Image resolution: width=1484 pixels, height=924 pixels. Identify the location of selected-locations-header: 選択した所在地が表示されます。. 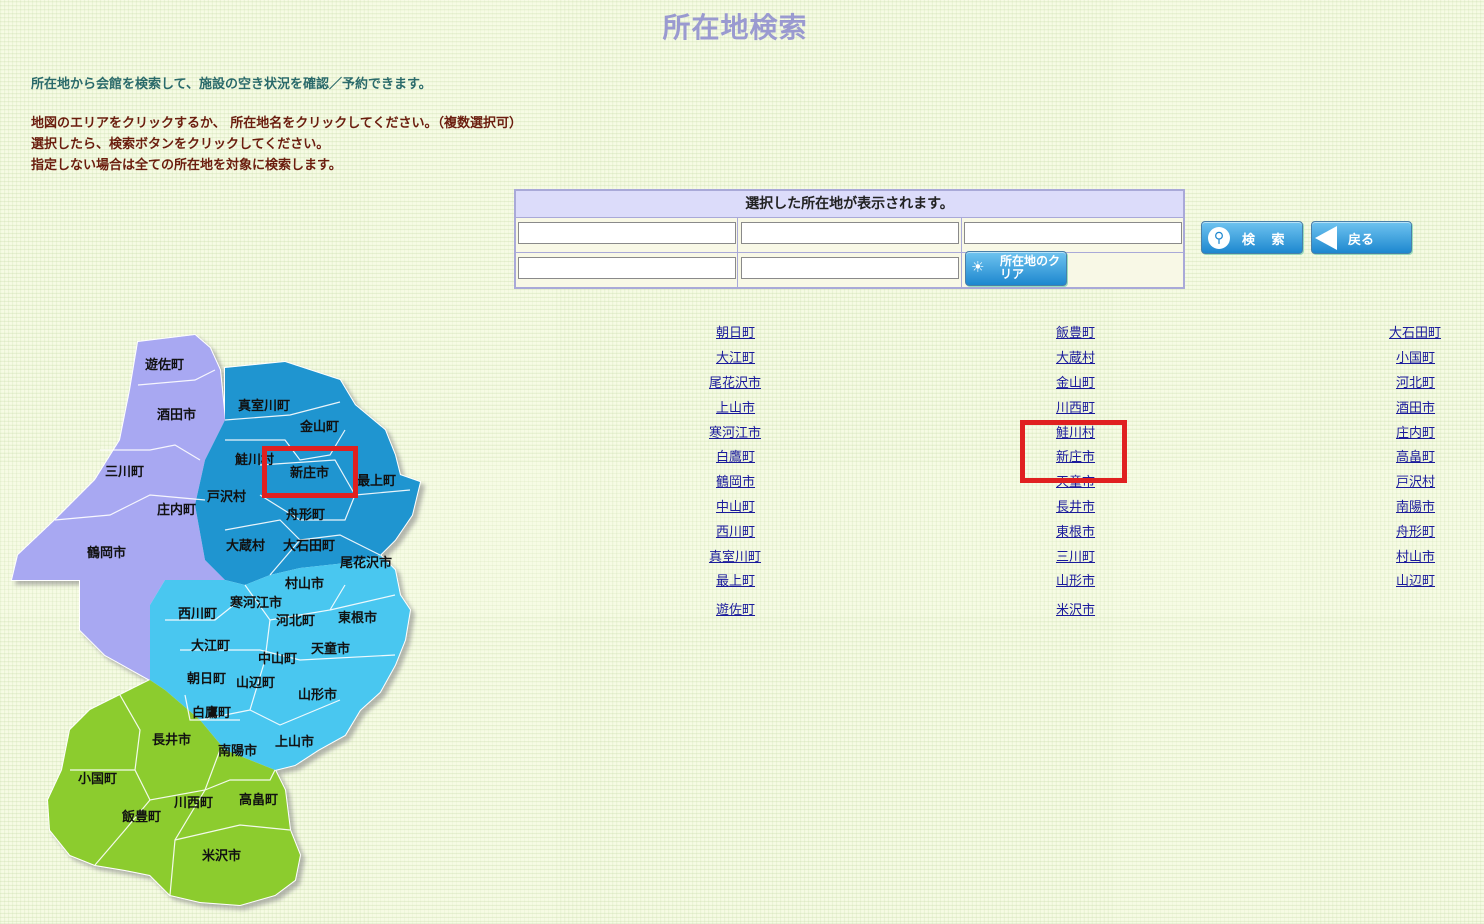
(849, 204).